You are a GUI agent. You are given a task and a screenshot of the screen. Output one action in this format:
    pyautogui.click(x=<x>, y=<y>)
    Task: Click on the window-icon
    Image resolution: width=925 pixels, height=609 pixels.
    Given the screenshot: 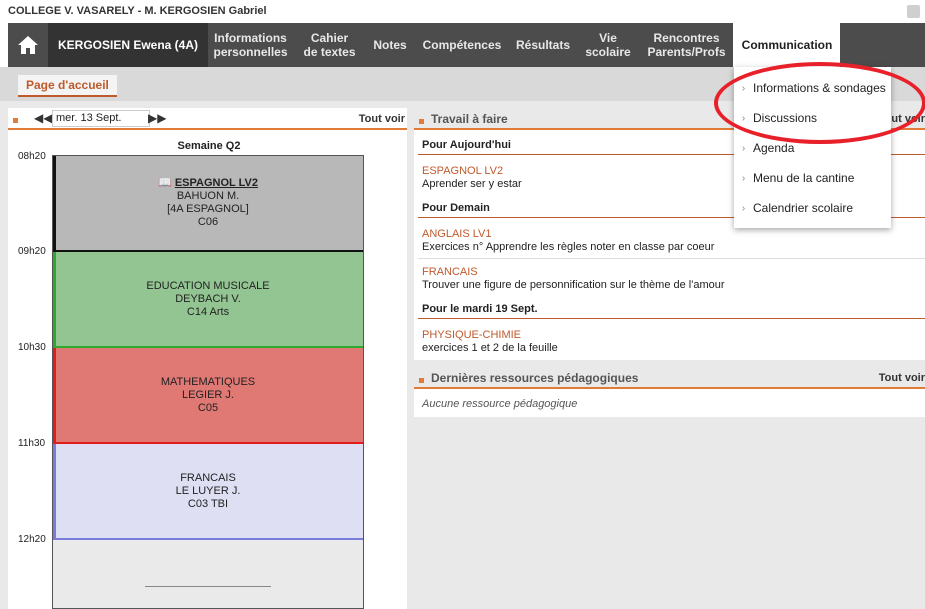 What is the action you would take?
    pyautogui.click(x=913, y=11)
    